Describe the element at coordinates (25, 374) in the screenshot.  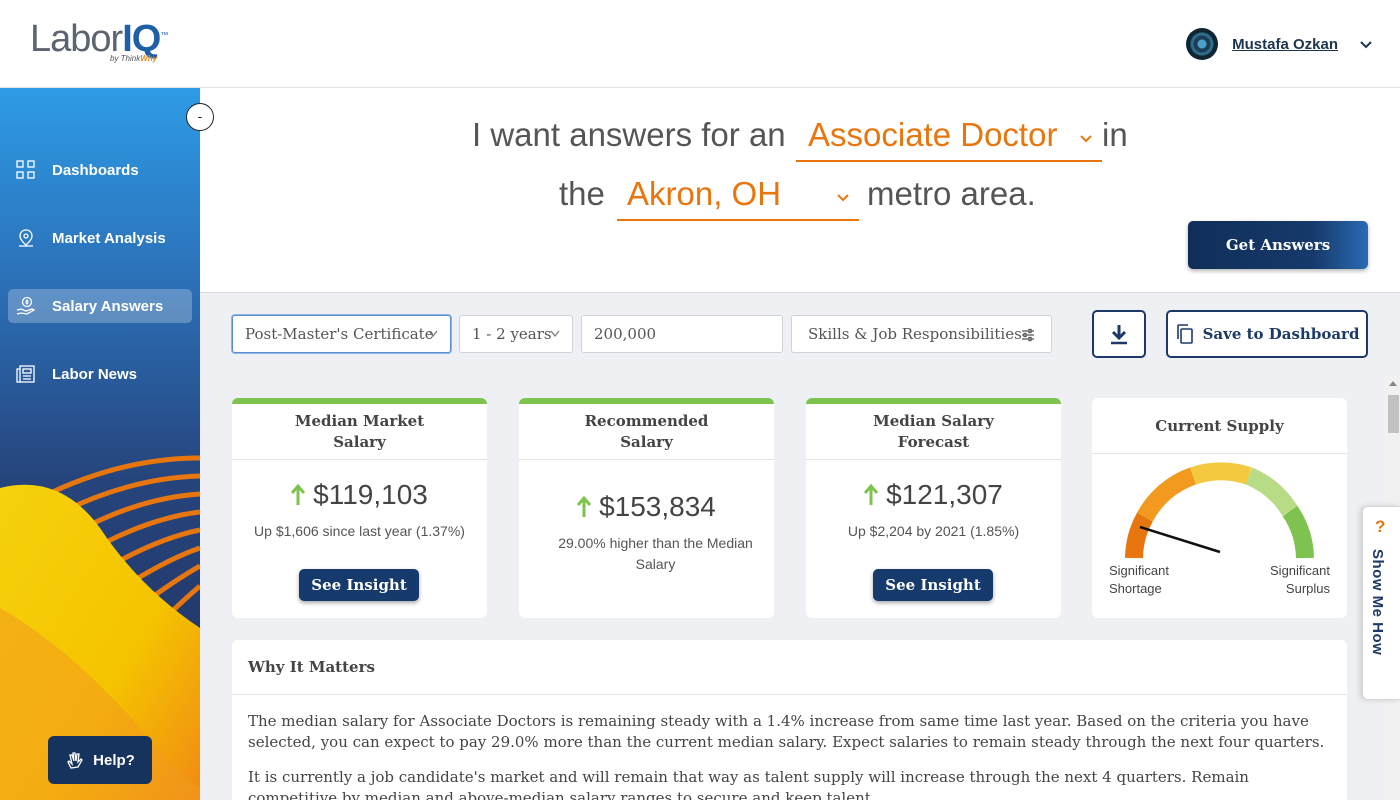
I see `newspaper-icon` at that location.